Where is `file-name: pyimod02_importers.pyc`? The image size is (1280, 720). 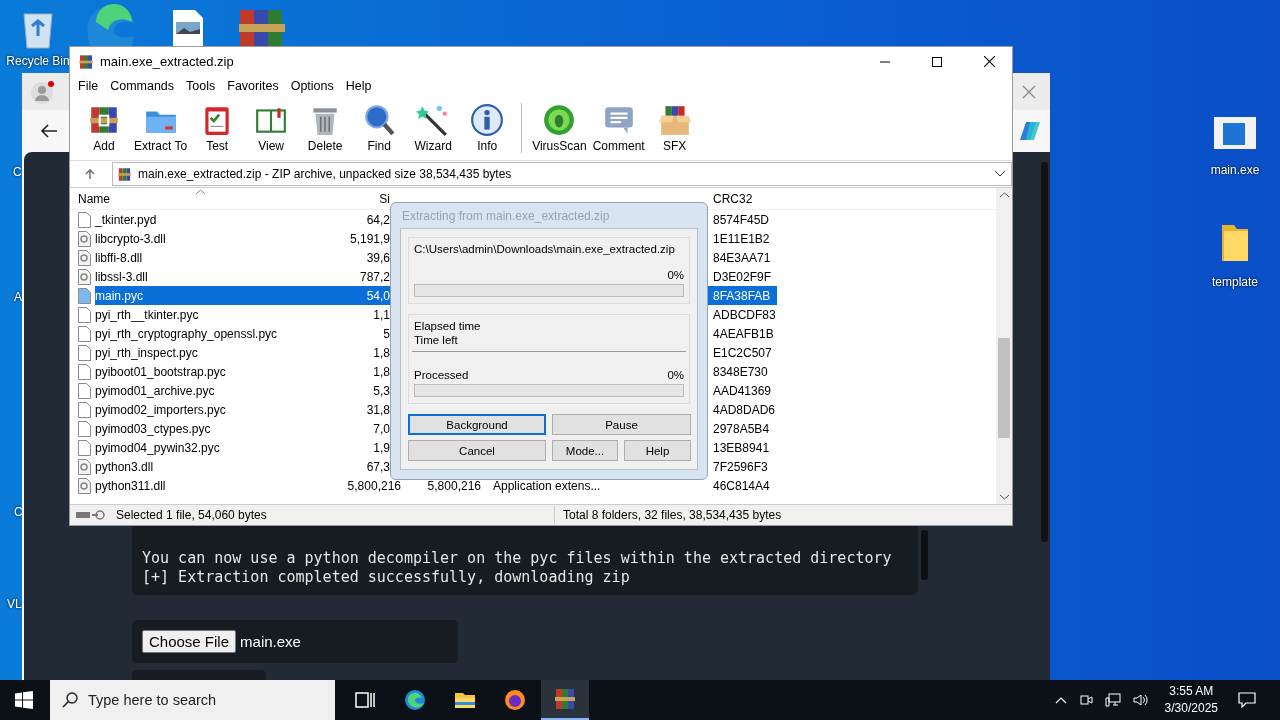 file-name: pyimod02_importers.pyc is located at coordinates (160, 409).